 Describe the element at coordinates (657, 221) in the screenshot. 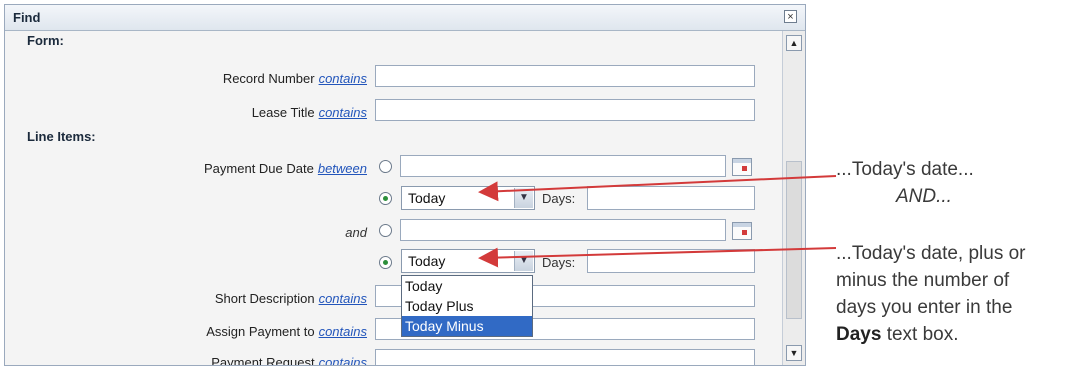

I see `annotation-arrows` at that location.